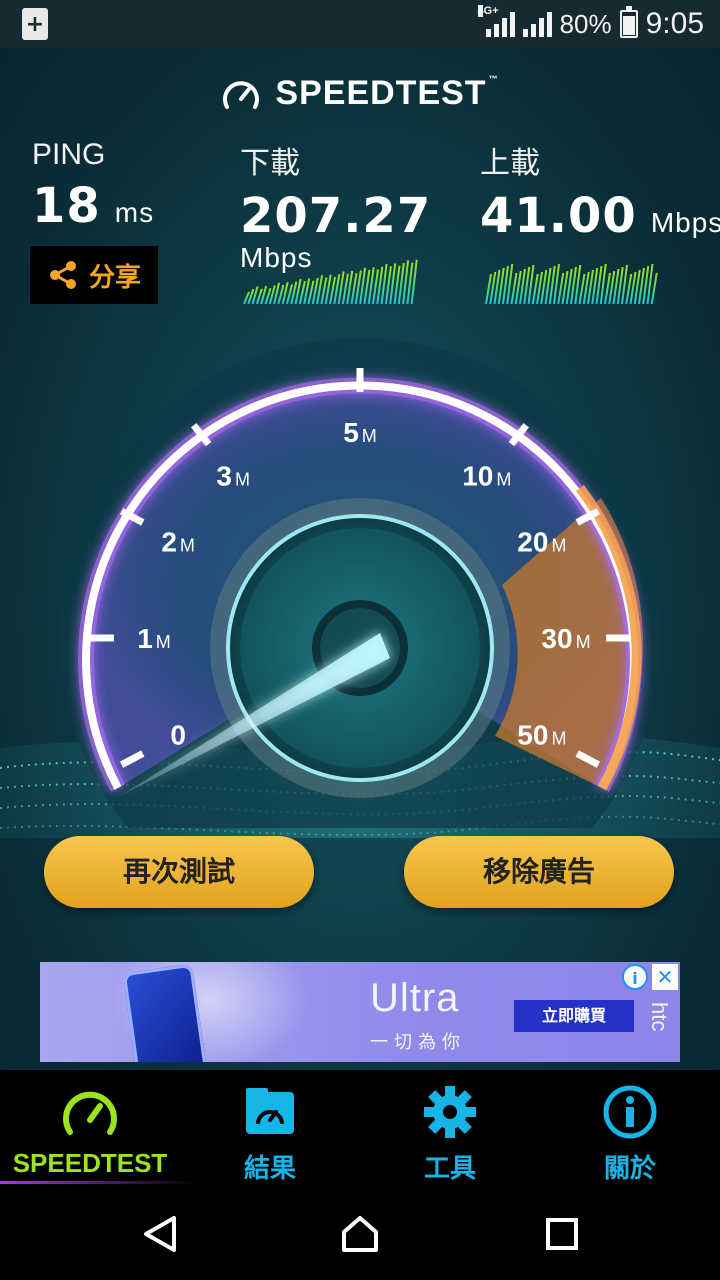 The height and width of the screenshot is (1280, 720). What do you see at coordinates (493, 79) in the screenshot?
I see `logo-trademark: ™` at bounding box center [493, 79].